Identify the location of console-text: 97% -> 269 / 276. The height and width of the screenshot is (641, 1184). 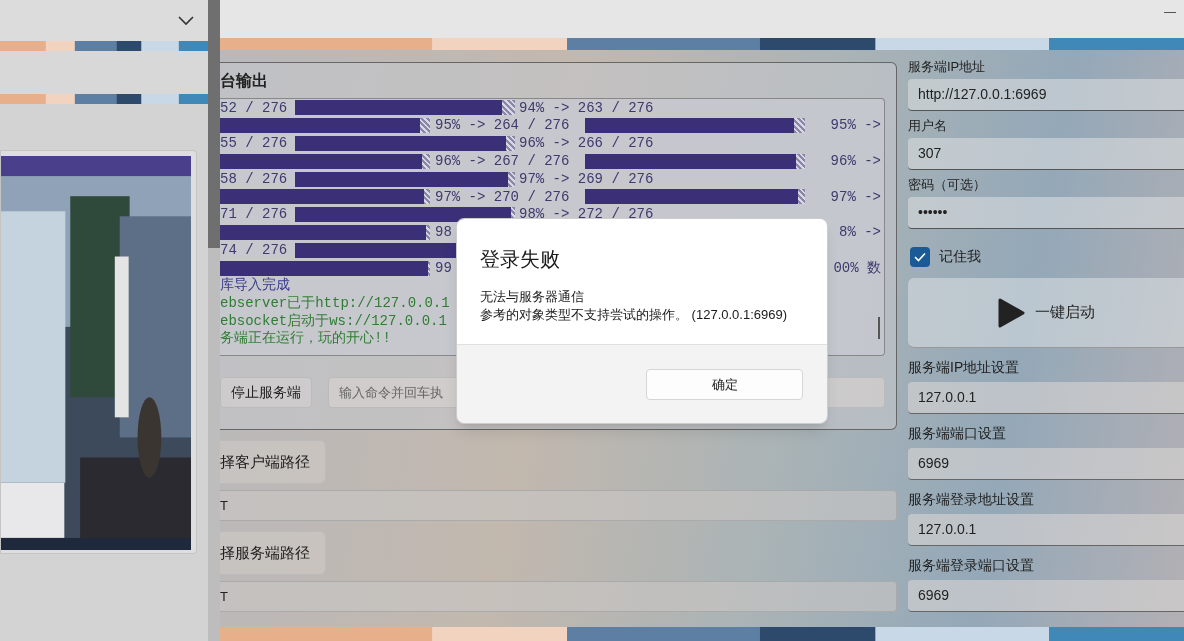
(586, 179).